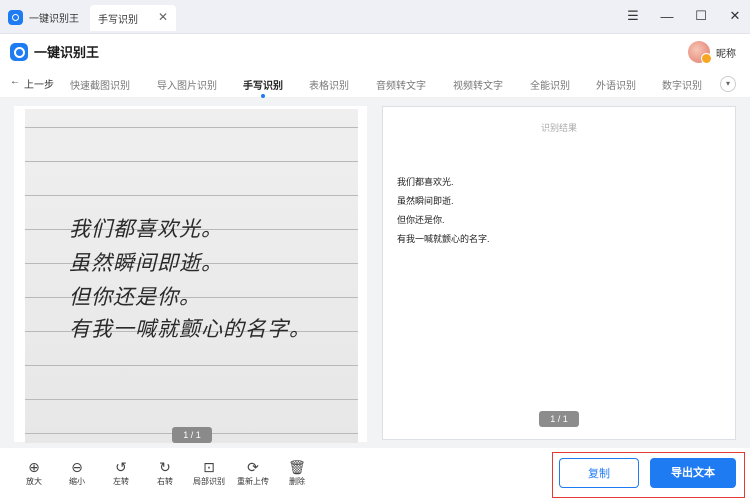  I want to click on result-page-indicator: 1 / 1, so click(559, 419).